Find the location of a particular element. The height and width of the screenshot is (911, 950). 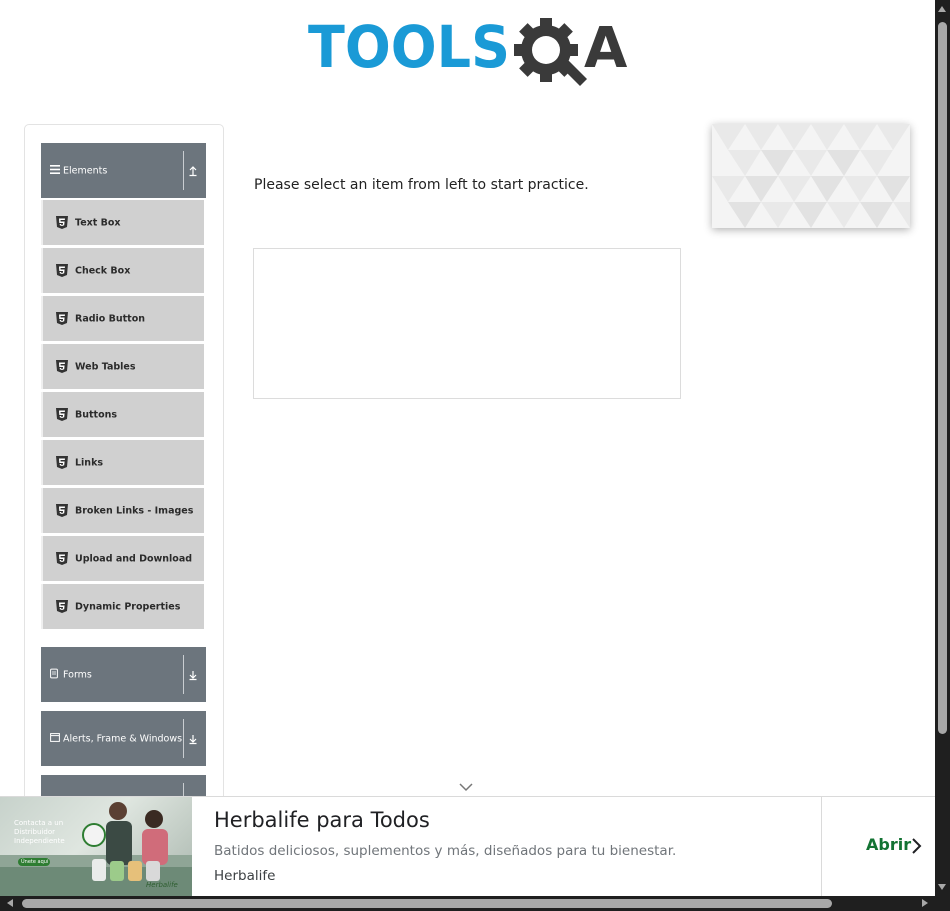

ad-image-text: Independiente is located at coordinates (39, 841).